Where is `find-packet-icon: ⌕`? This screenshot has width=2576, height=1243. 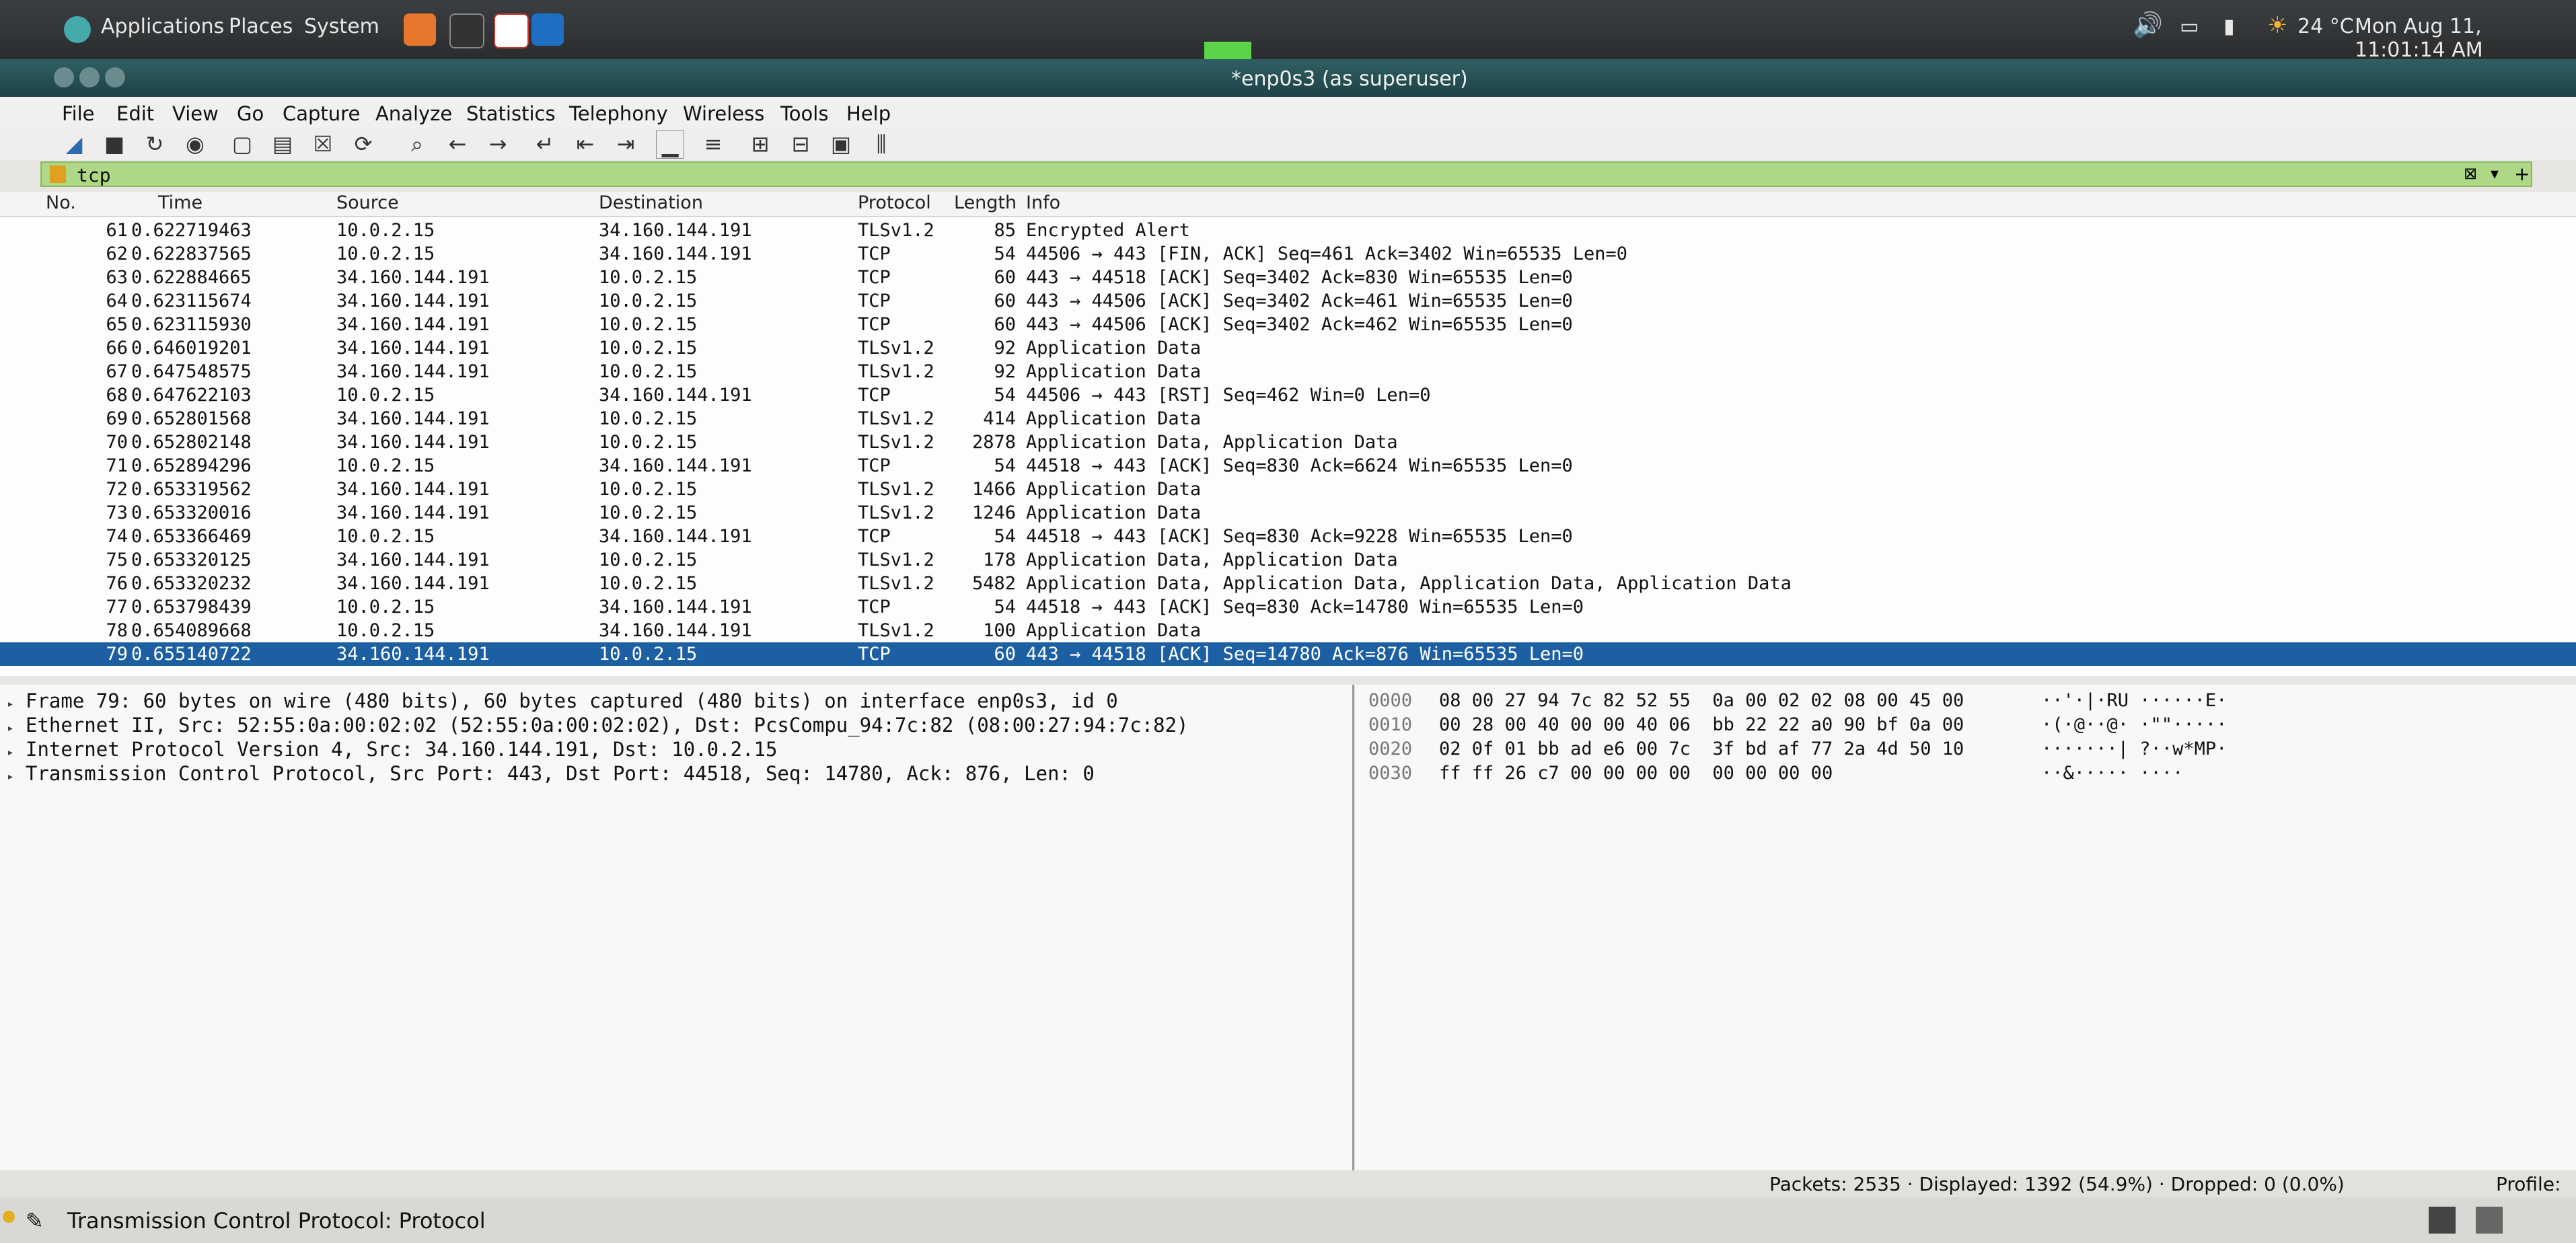
find-packet-icon: ⌕ is located at coordinates (417, 144).